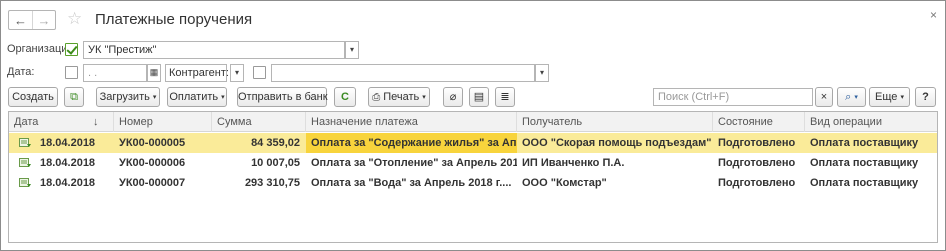 The height and width of the screenshot is (251, 946). I want to click on attachment-button: ⌀, so click(453, 97).